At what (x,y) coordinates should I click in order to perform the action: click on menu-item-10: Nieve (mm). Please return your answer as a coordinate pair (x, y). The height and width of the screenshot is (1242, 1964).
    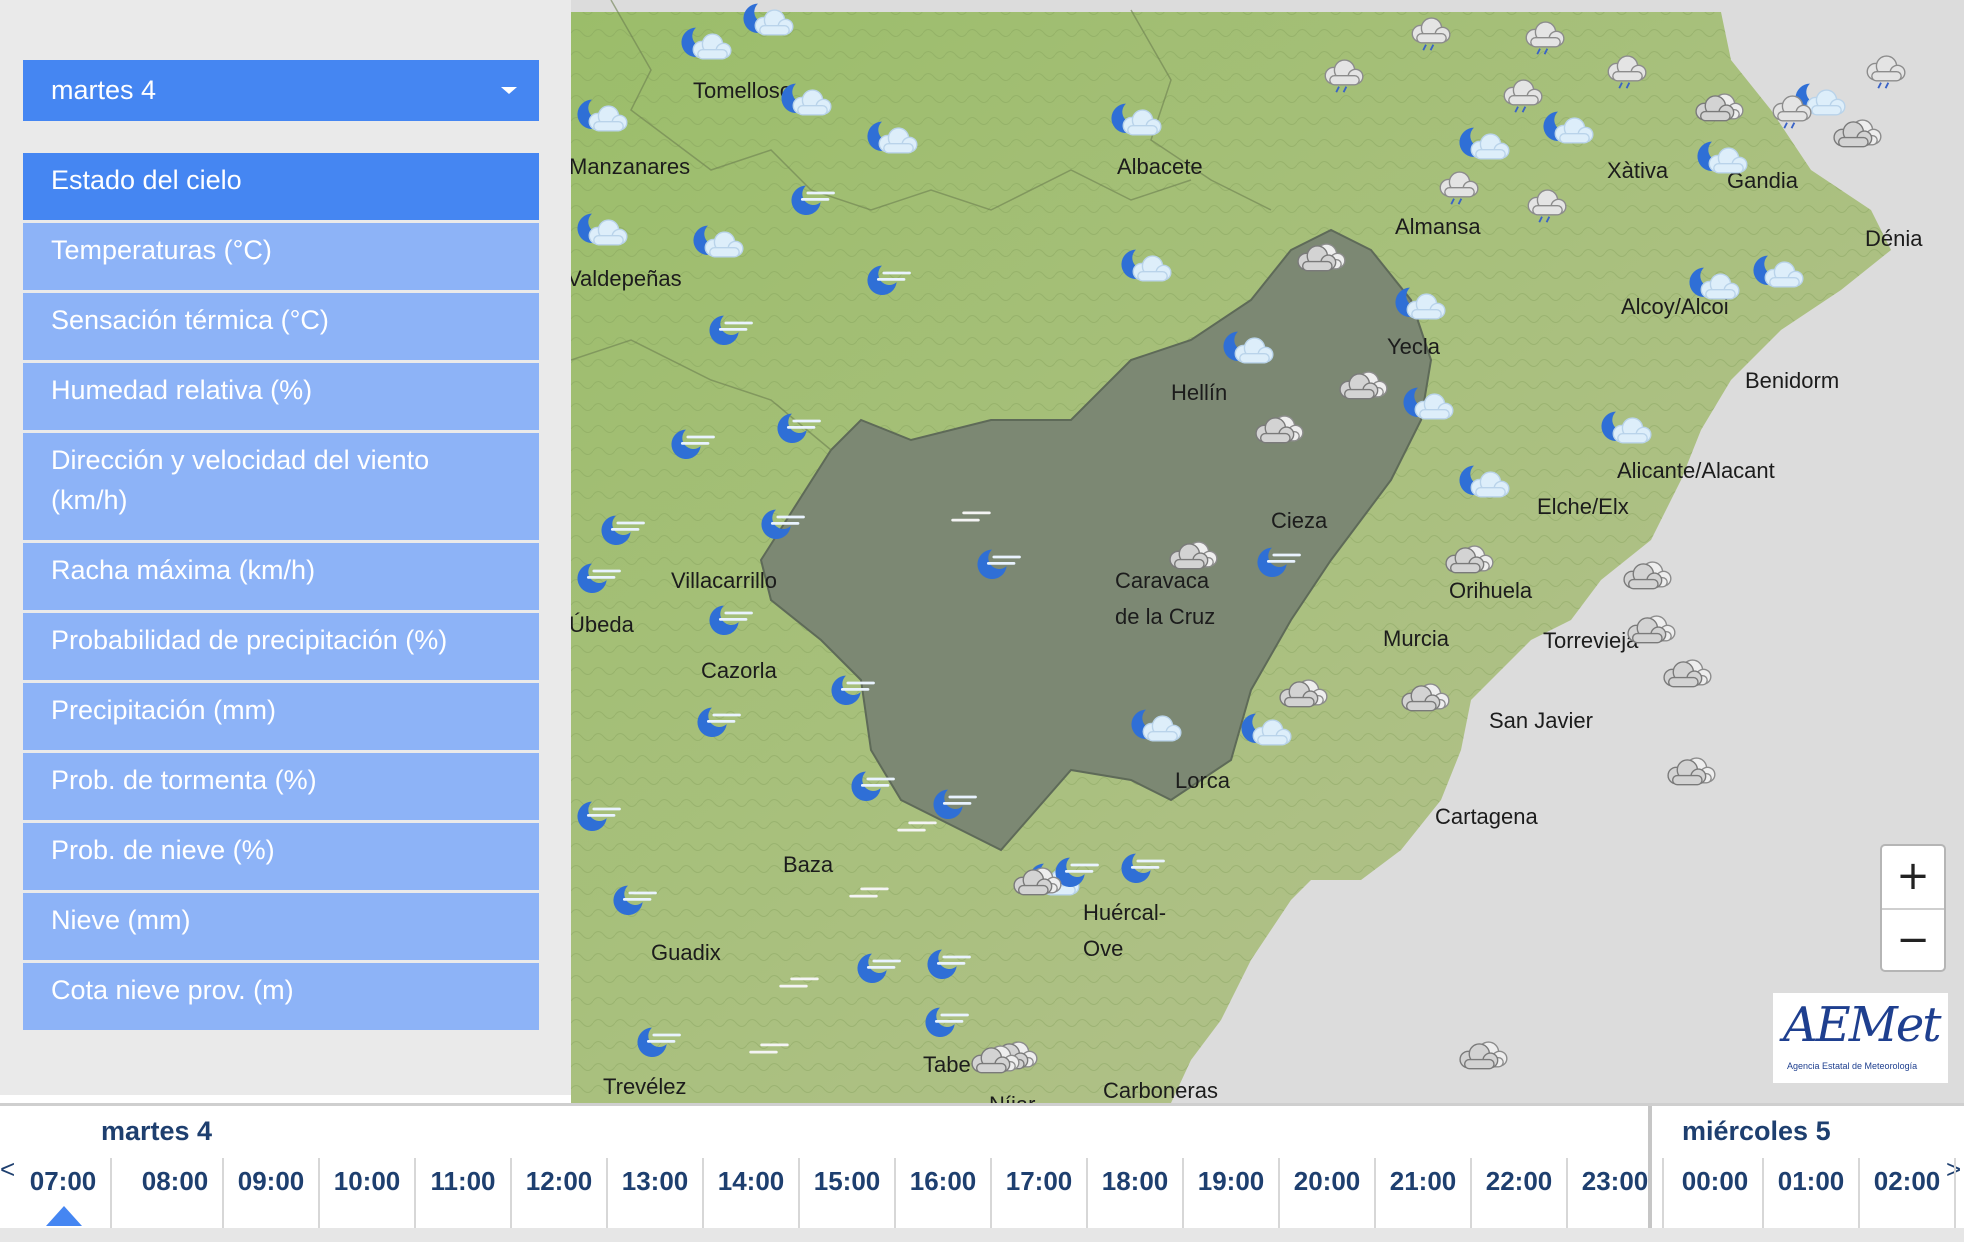
    Looking at the image, I should click on (281, 928).